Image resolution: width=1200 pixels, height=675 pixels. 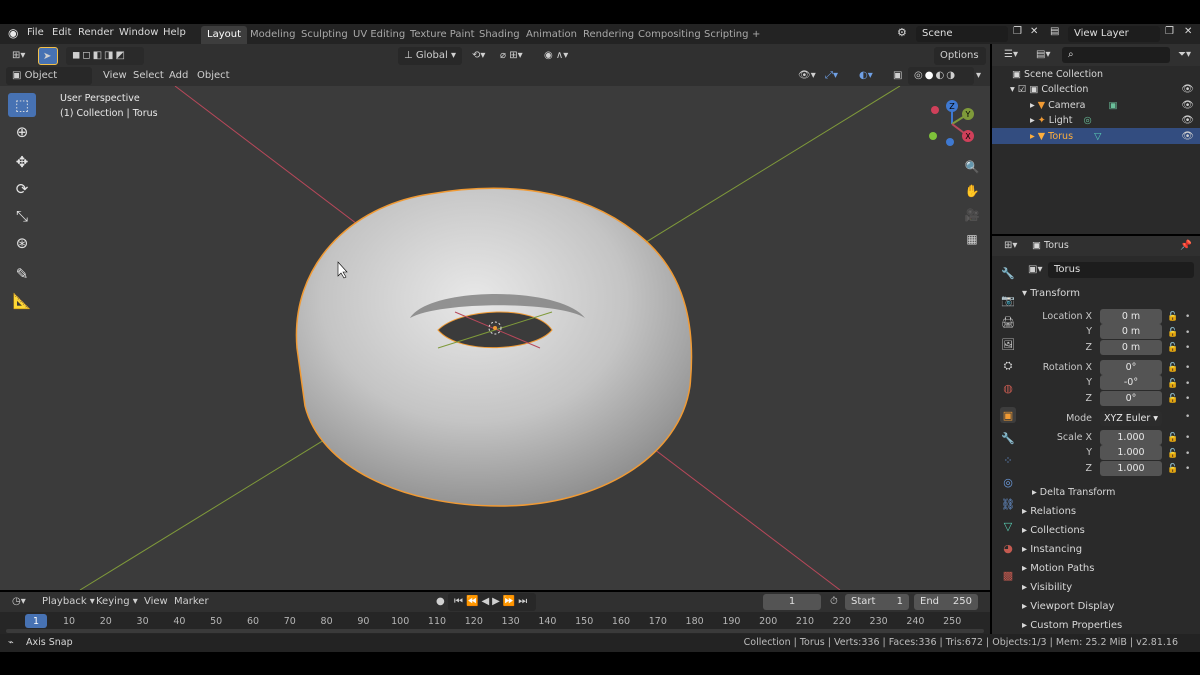 I want to click on timeline-editor-icon: ◷▾, so click(x=19, y=602).